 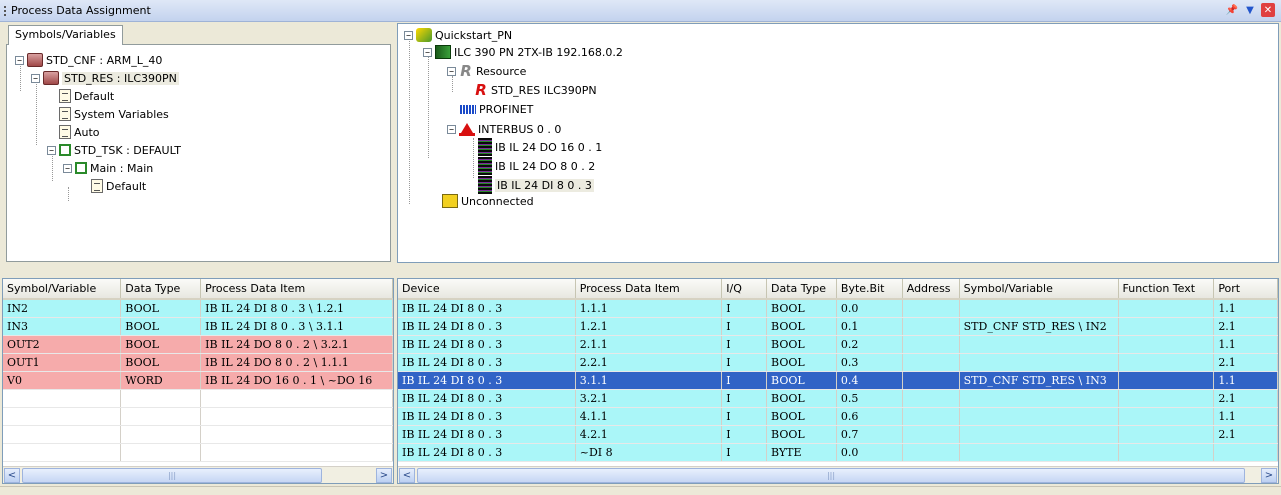 What do you see at coordinates (114, 114) in the screenshot?
I see `tree-node-system-variables: System Variables` at bounding box center [114, 114].